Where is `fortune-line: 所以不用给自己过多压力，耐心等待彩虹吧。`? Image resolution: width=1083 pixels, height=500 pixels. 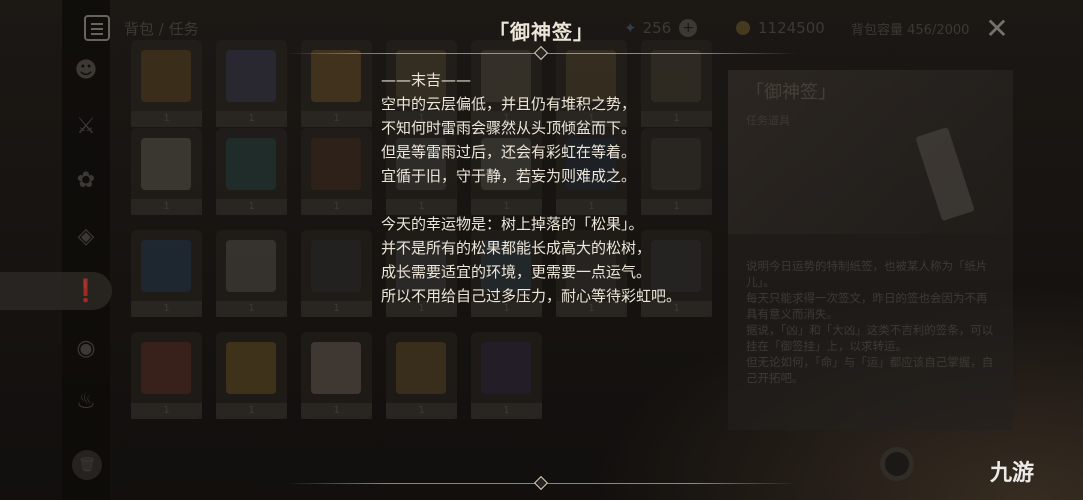 fortune-line: 所以不用给自己过多压力，耐心等待彩虹吧。 is located at coordinates (531, 296).